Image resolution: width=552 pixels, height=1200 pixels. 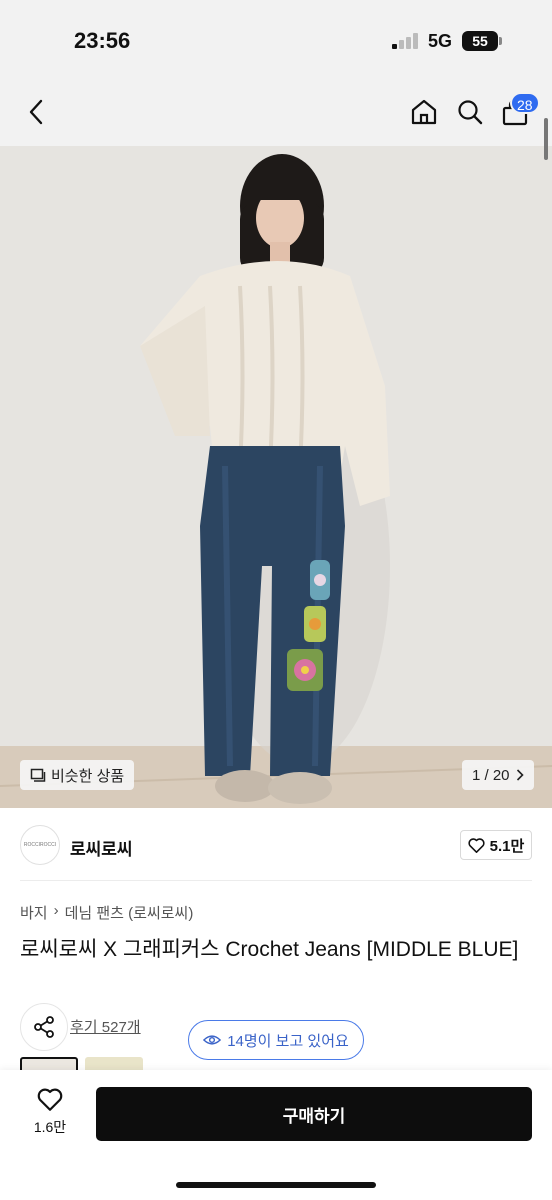 I want to click on divider, so click(x=276, y=880).